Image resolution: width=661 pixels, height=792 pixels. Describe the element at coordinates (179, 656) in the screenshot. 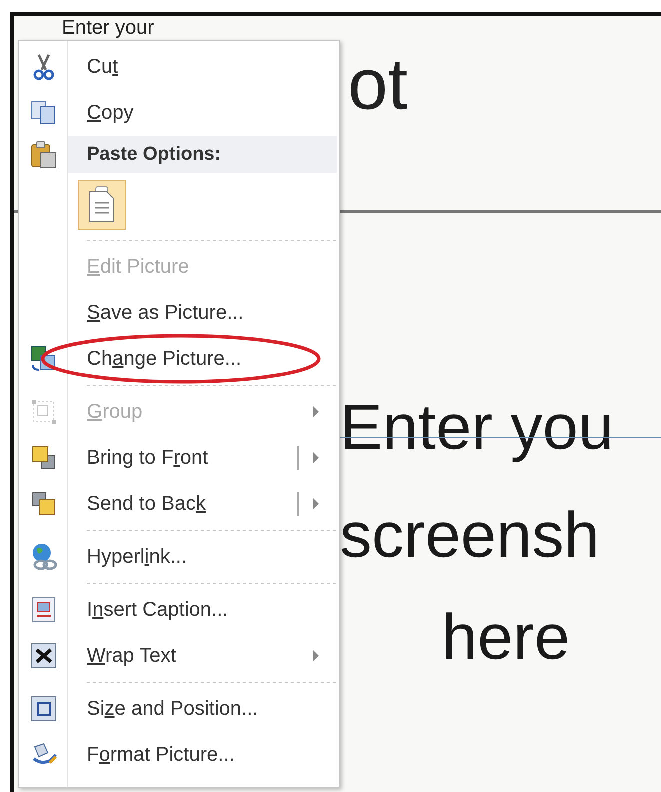

I see `menu-item: Wrap Text` at that location.